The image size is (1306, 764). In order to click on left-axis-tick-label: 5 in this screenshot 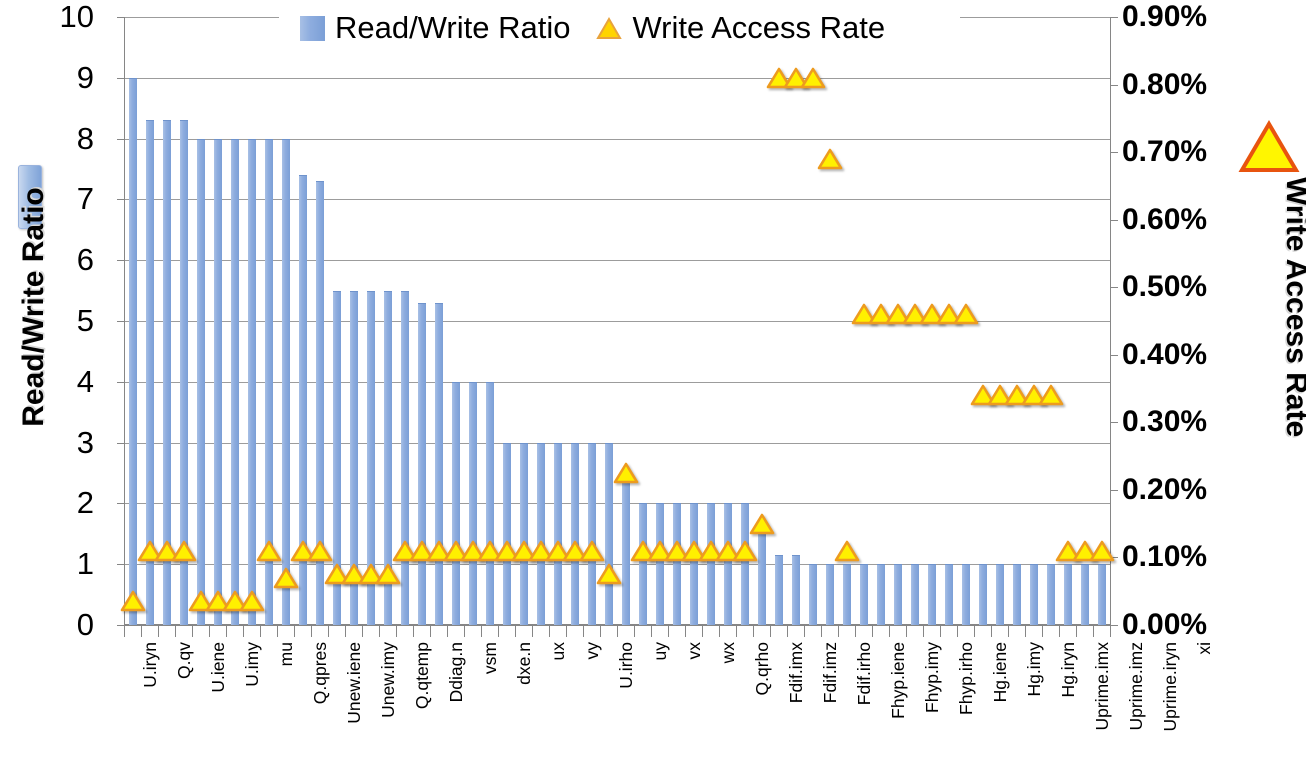, I will do `click(85, 320)`.